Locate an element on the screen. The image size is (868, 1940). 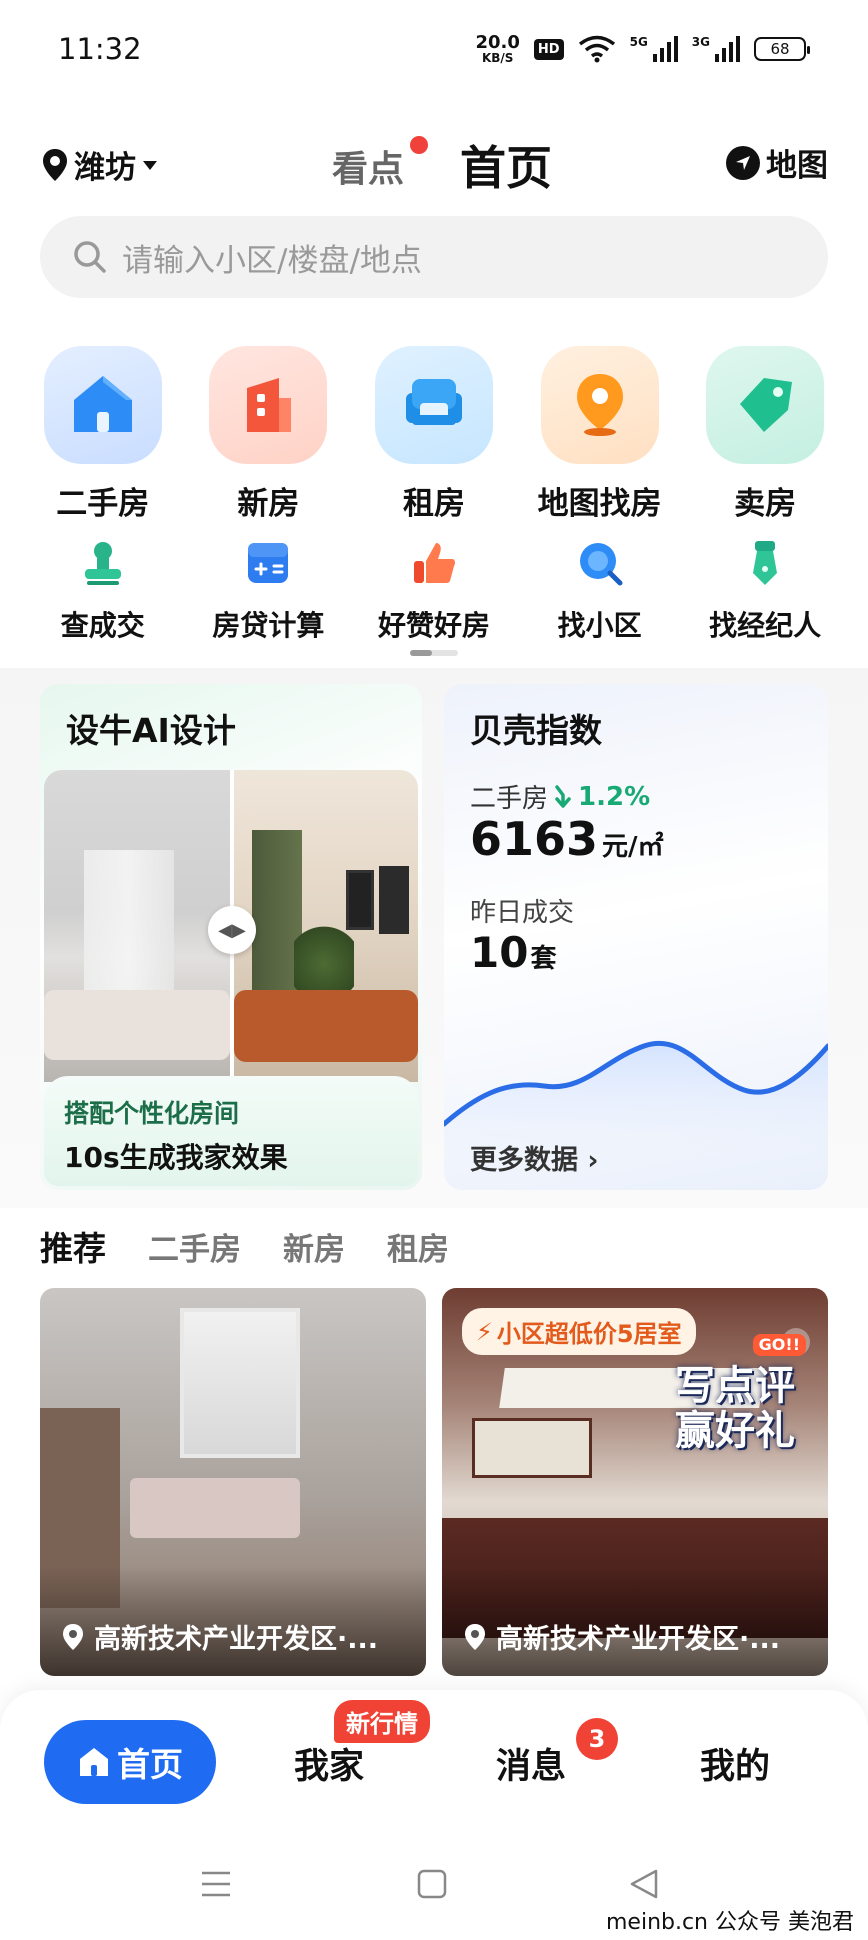
review-promo-badge: GO!! 写点评 赢好礼 is located at coordinates (735, 1397).